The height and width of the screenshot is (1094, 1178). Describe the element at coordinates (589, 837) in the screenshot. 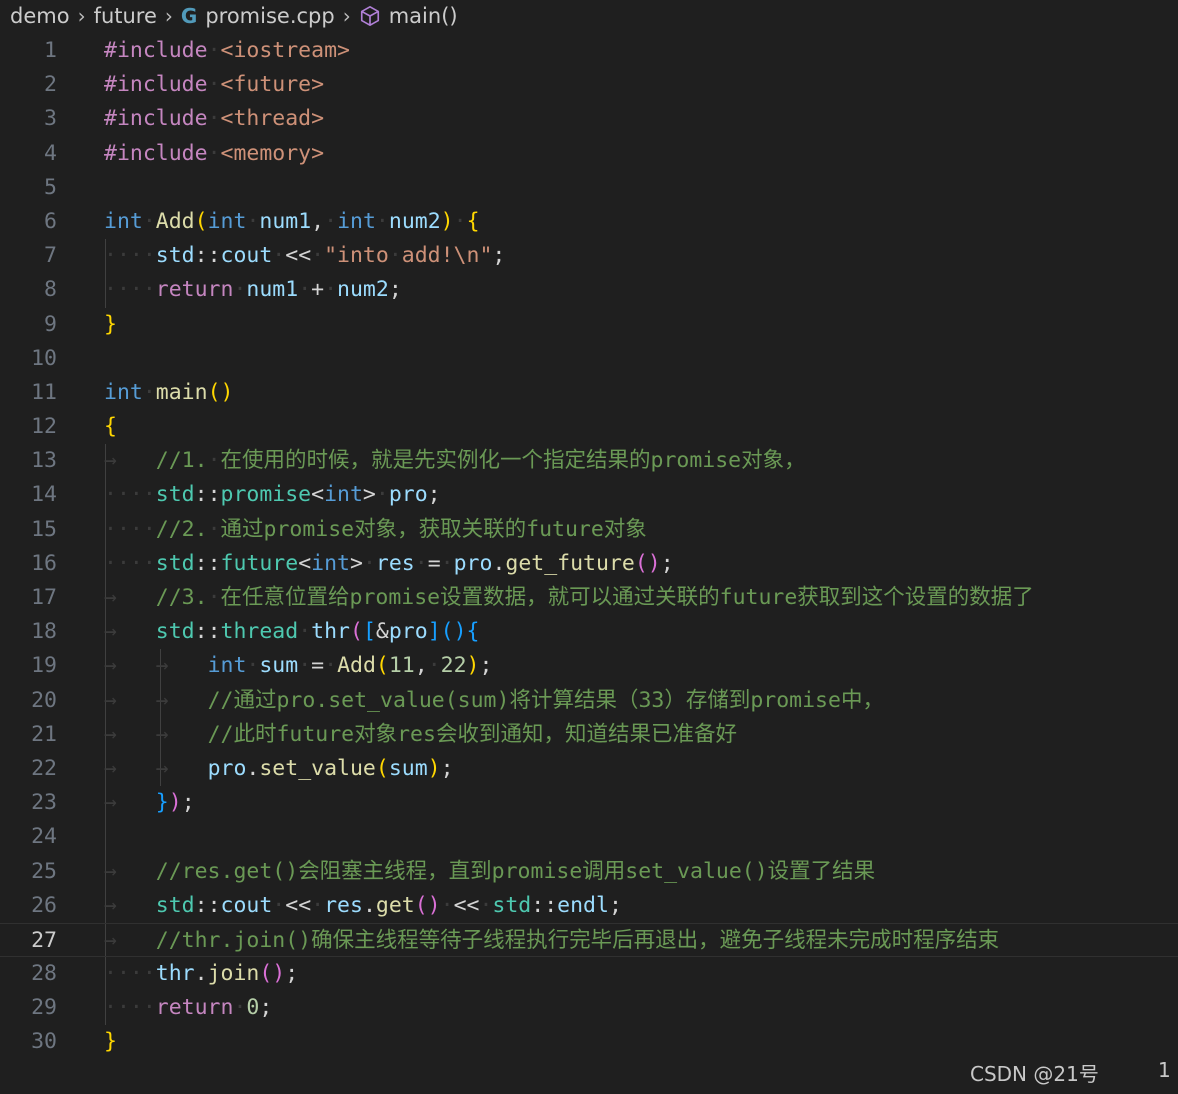

I see `code-line: 24` at that location.